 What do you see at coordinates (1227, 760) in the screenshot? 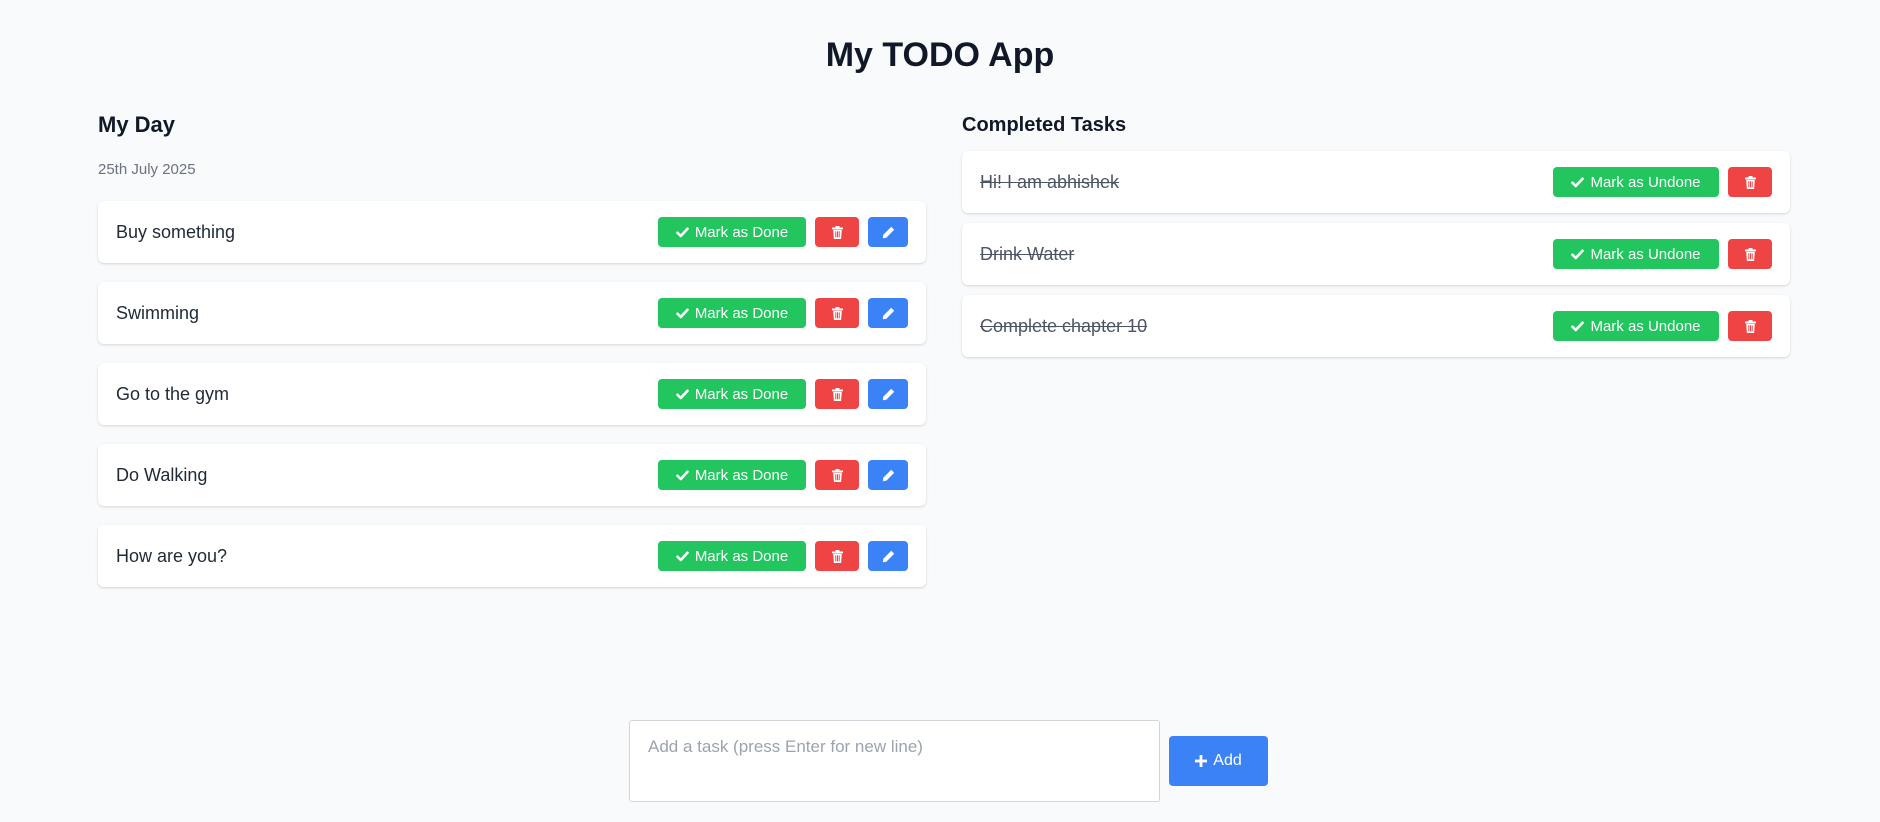
I see `add-task-label: Add` at bounding box center [1227, 760].